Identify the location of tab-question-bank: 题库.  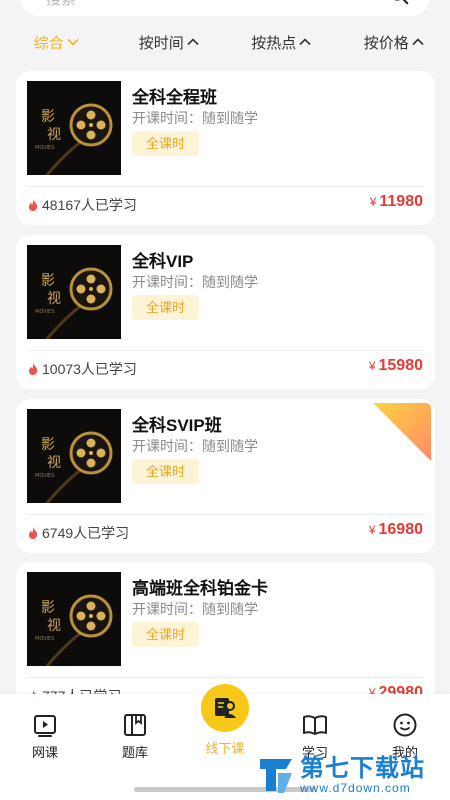
(135, 736).